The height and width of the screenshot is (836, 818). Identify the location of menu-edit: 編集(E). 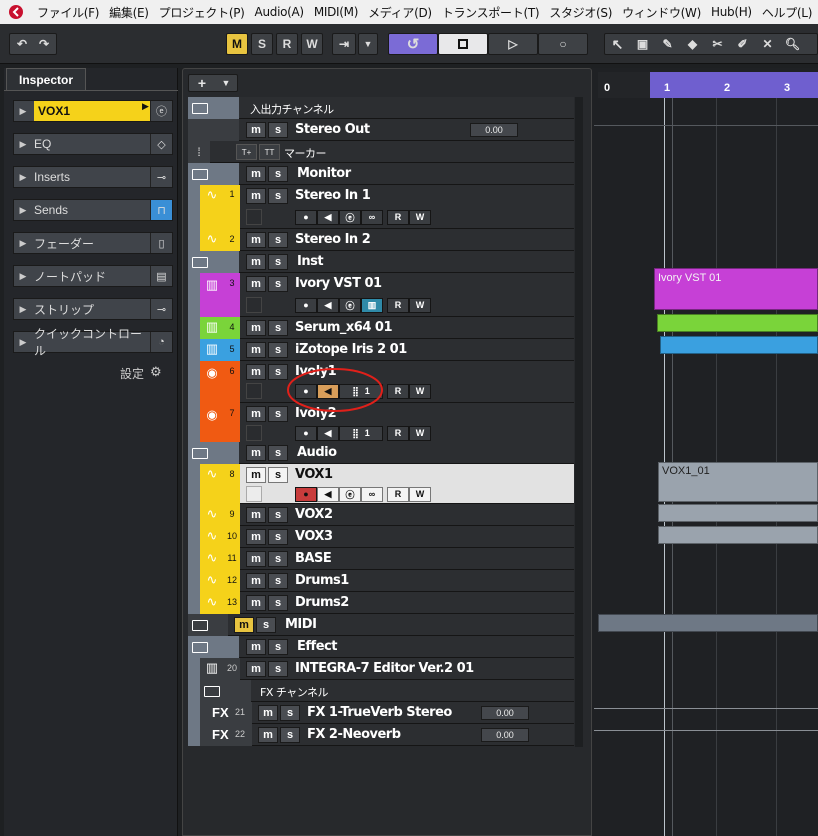
(128, 12).